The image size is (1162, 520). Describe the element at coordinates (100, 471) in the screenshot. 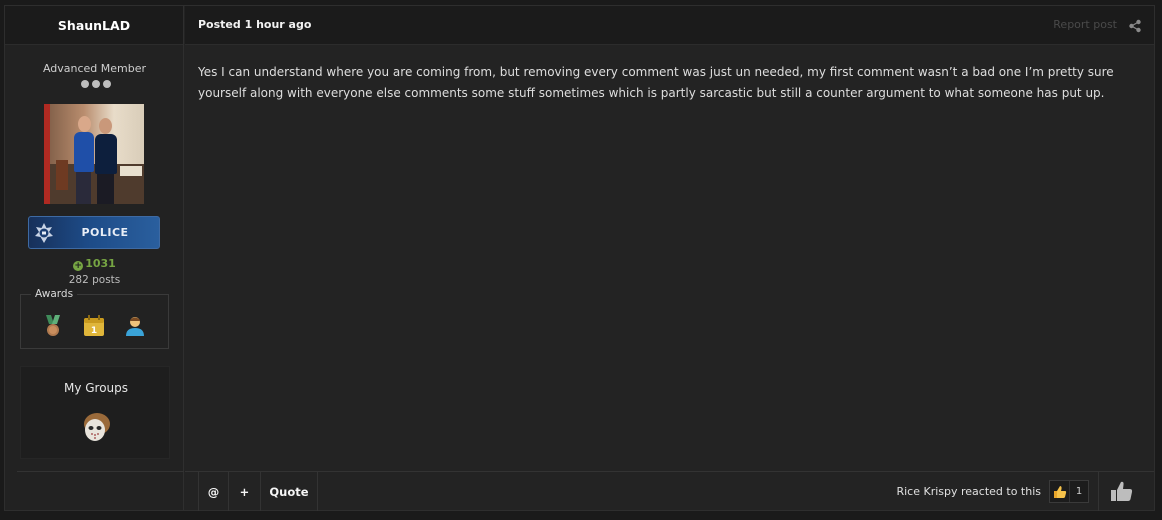

I see `author-divider` at that location.